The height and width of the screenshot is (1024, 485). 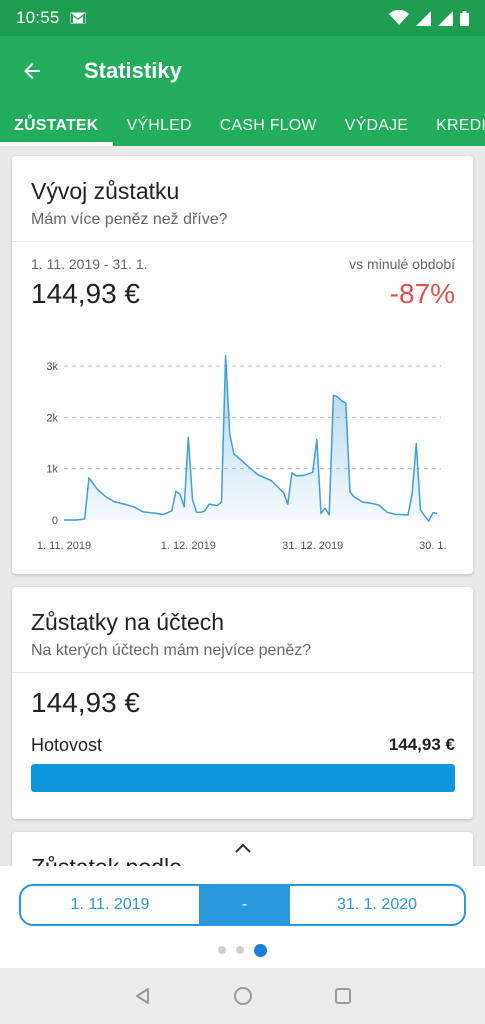 What do you see at coordinates (422, 293) in the screenshot?
I see `change-percent: -87%` at bounding box center [422, 293].